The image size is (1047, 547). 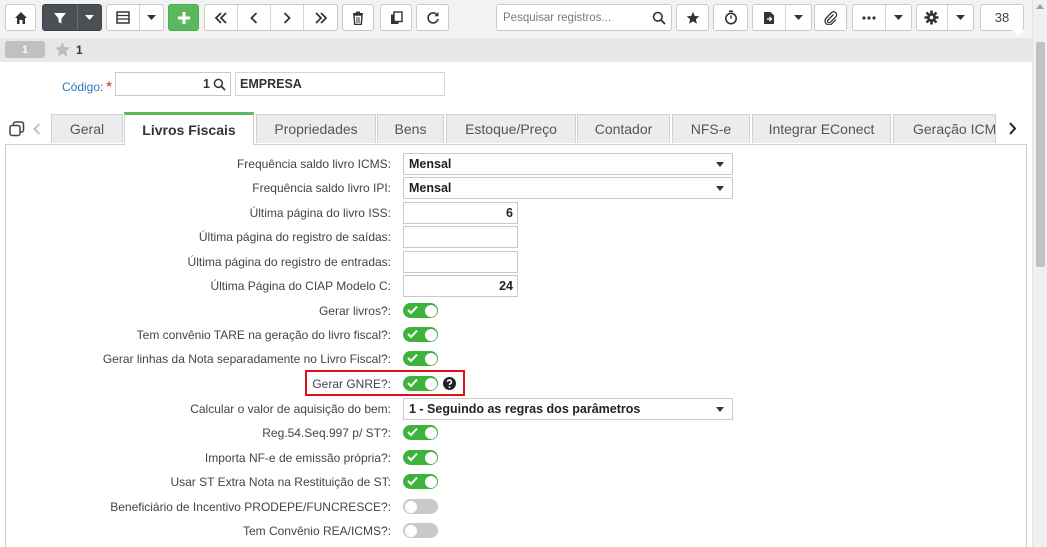 I want to click on tab-integrar-econect: Integrar EConect, so click(x=821, y=128).